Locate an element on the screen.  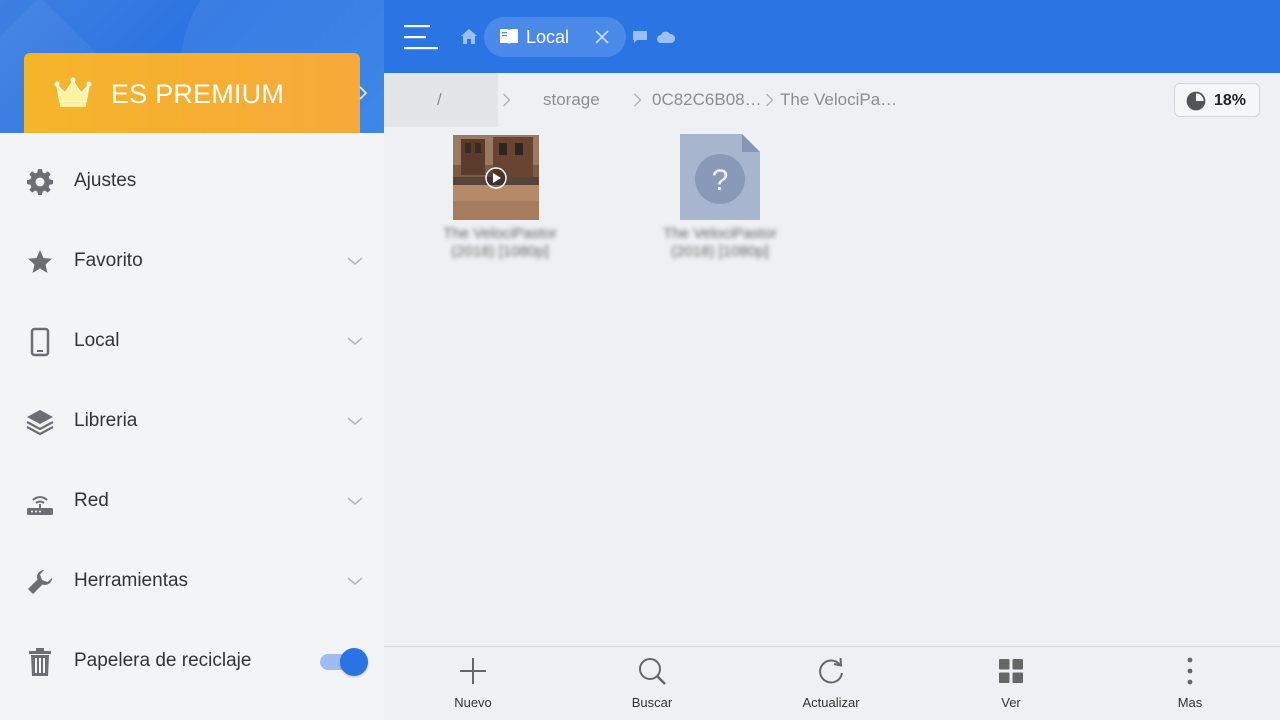
tab-label: Local is located at coordinates (548, 37).